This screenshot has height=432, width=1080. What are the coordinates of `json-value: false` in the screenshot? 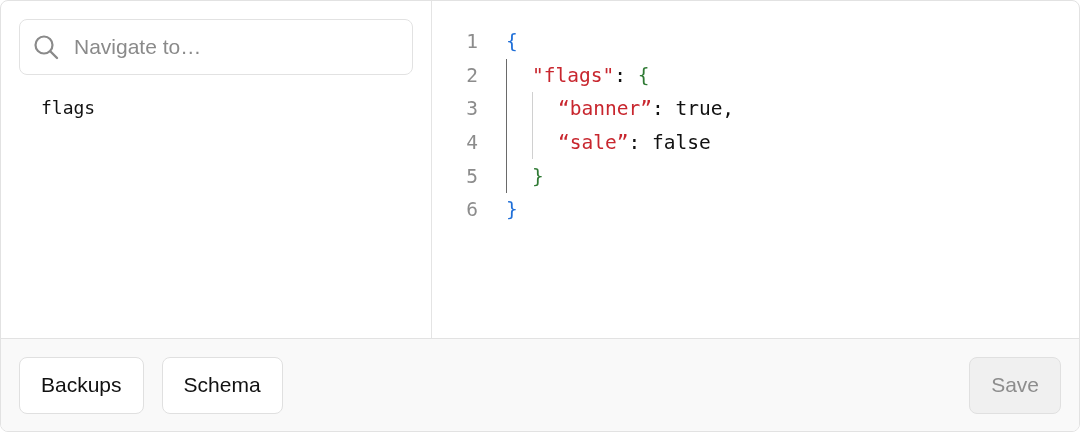 It's located at (681, 143).